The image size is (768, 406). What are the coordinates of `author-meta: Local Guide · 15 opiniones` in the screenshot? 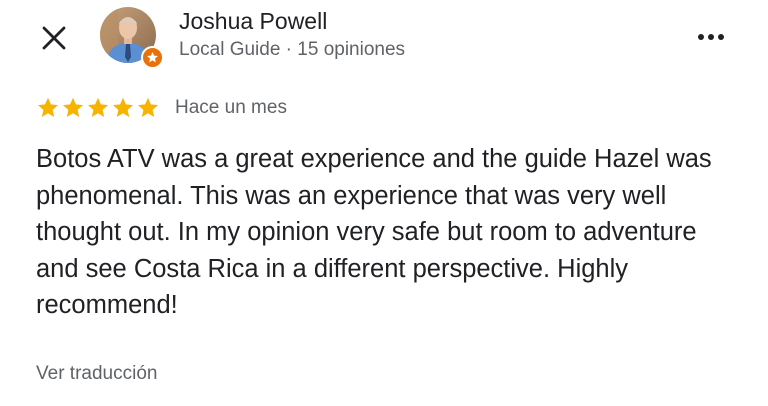 It's located at (292, 49).